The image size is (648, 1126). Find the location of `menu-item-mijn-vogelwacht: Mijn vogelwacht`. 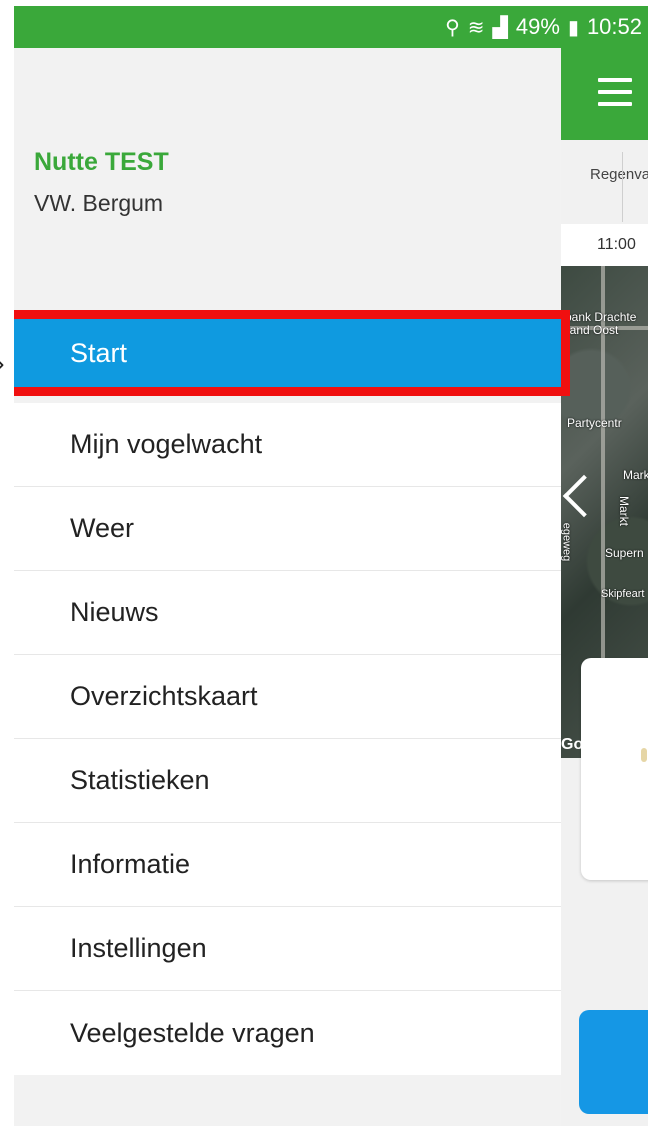

menu-item-mijn-vogelwacht: Mijn vogelwacht is located at coordinates (287, 445).